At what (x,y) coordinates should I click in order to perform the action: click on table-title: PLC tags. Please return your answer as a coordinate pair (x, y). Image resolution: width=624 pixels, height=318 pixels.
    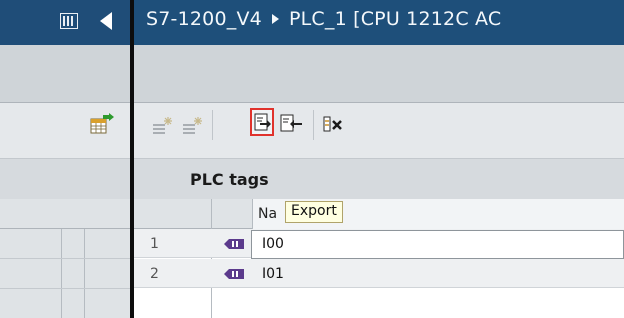
    Looking at the image, I should click on (229, 179).